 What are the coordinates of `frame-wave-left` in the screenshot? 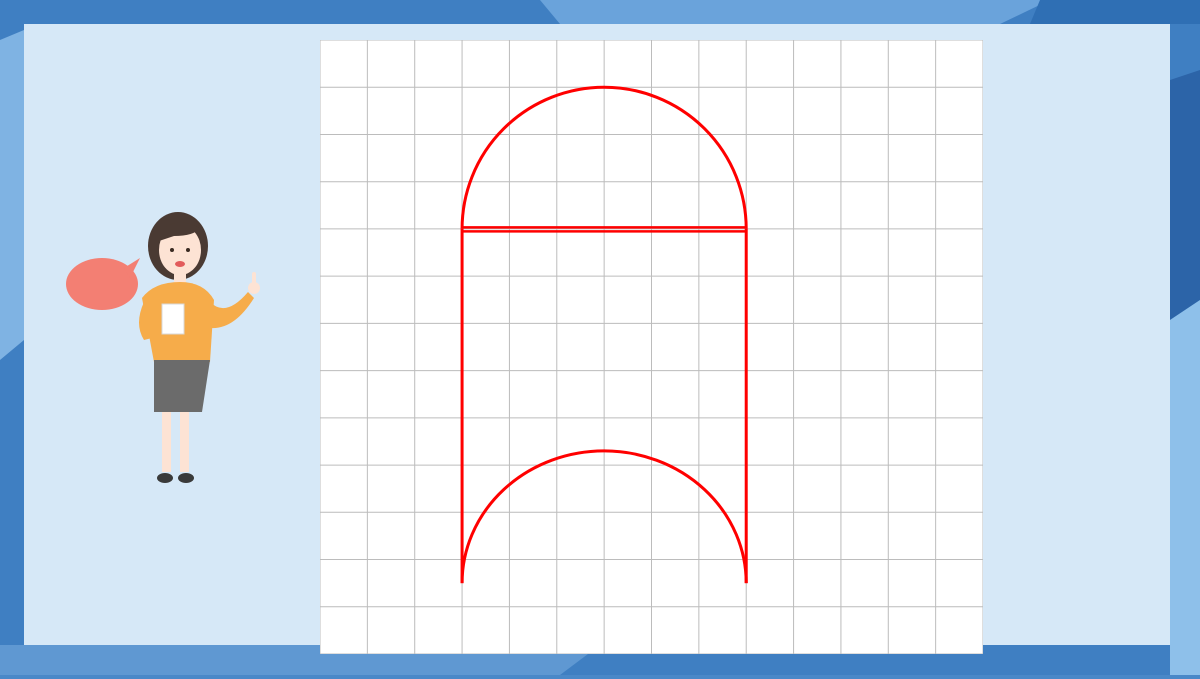 It's located at (12, 195).